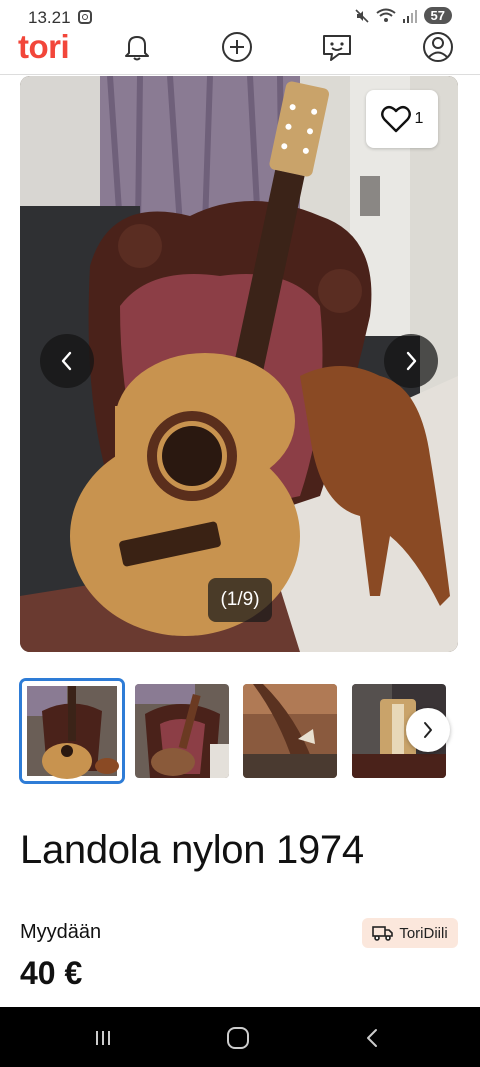 The image size is (480, 1067). I want to click on badge-label: ToriDiili, so click(423, 933).